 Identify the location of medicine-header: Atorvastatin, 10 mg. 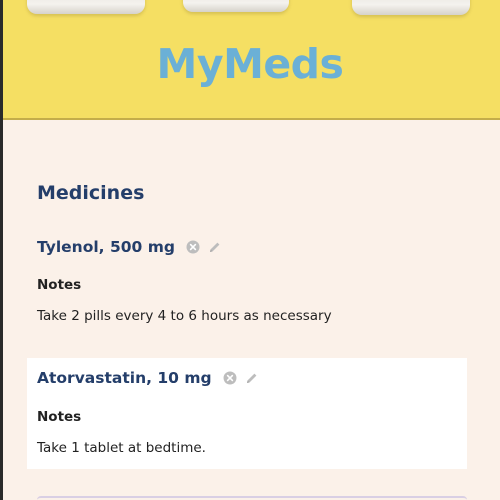
(148, 378).